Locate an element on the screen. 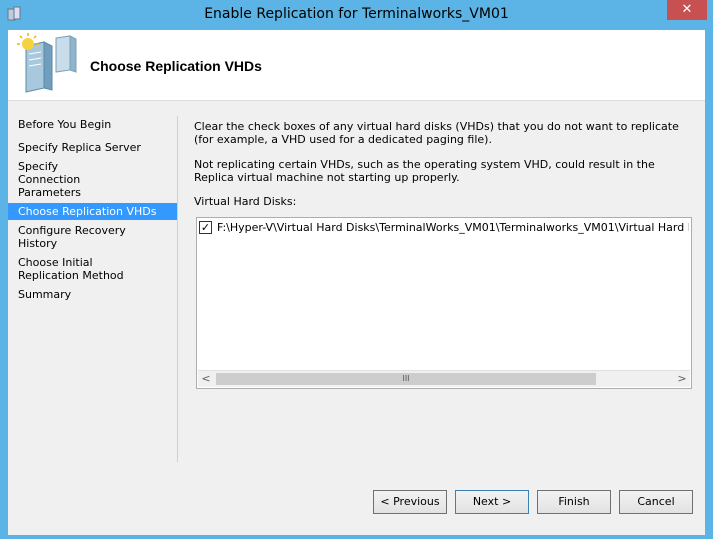 The image size is (713, 539). scroll-left-arrow-icon: < is located at coordinates (206, 379).